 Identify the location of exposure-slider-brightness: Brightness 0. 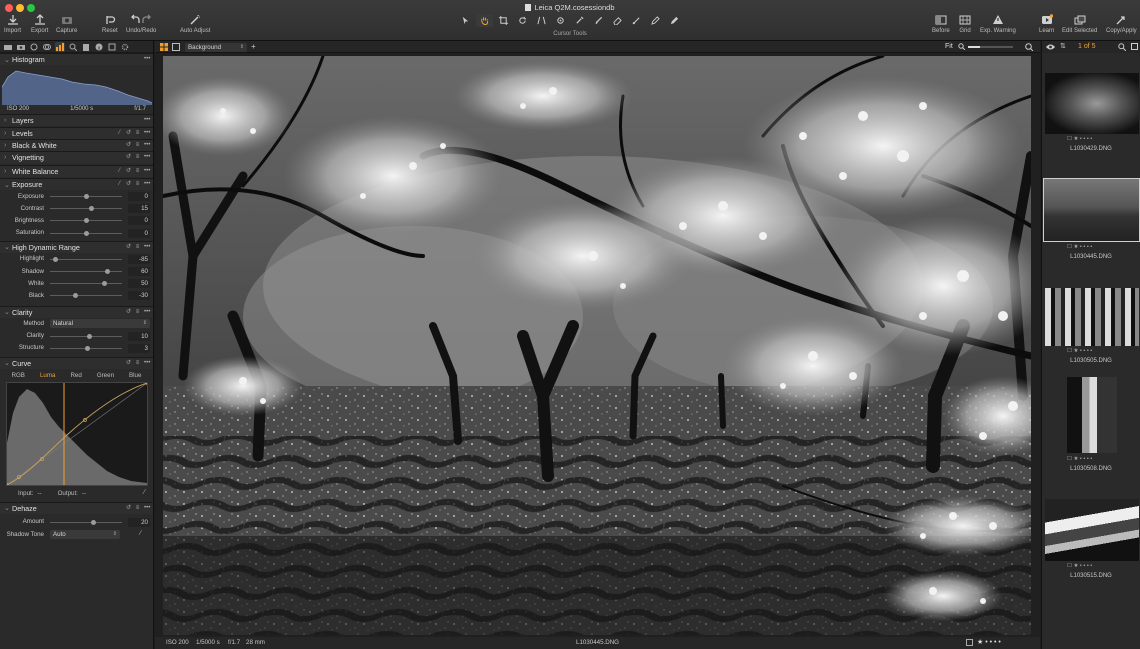
(76, 220).